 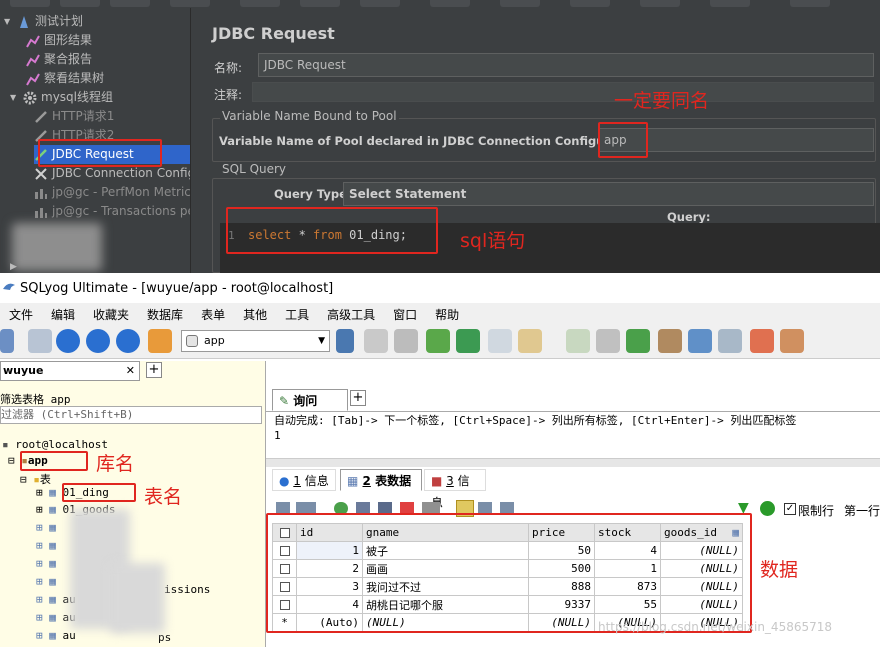 I want to click on query-builder-icon, so click(x=792, y=341).